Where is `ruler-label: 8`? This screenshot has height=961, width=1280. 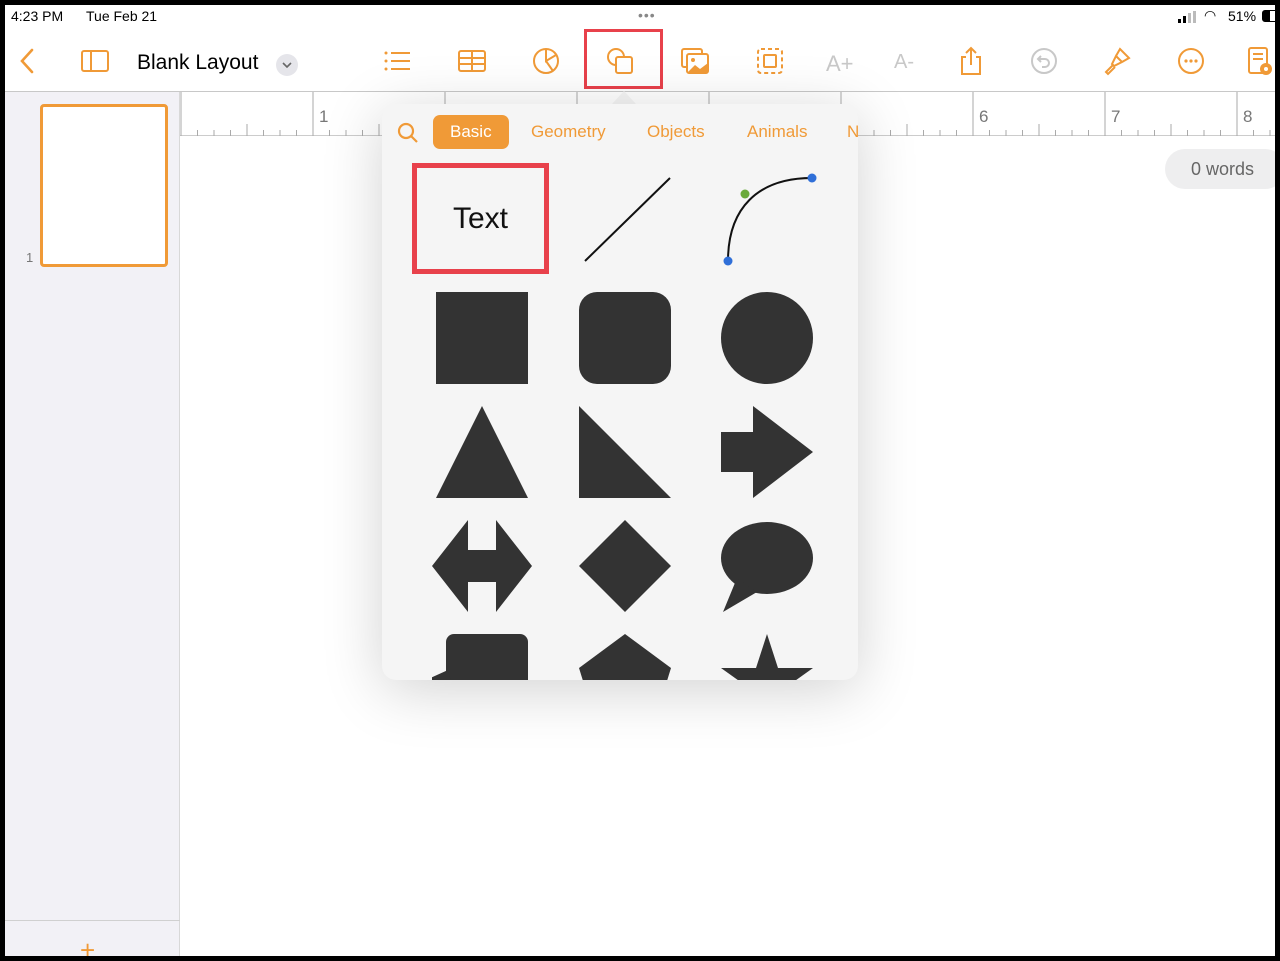
ruler-label: 8 is located at coordinates (1247, 116).